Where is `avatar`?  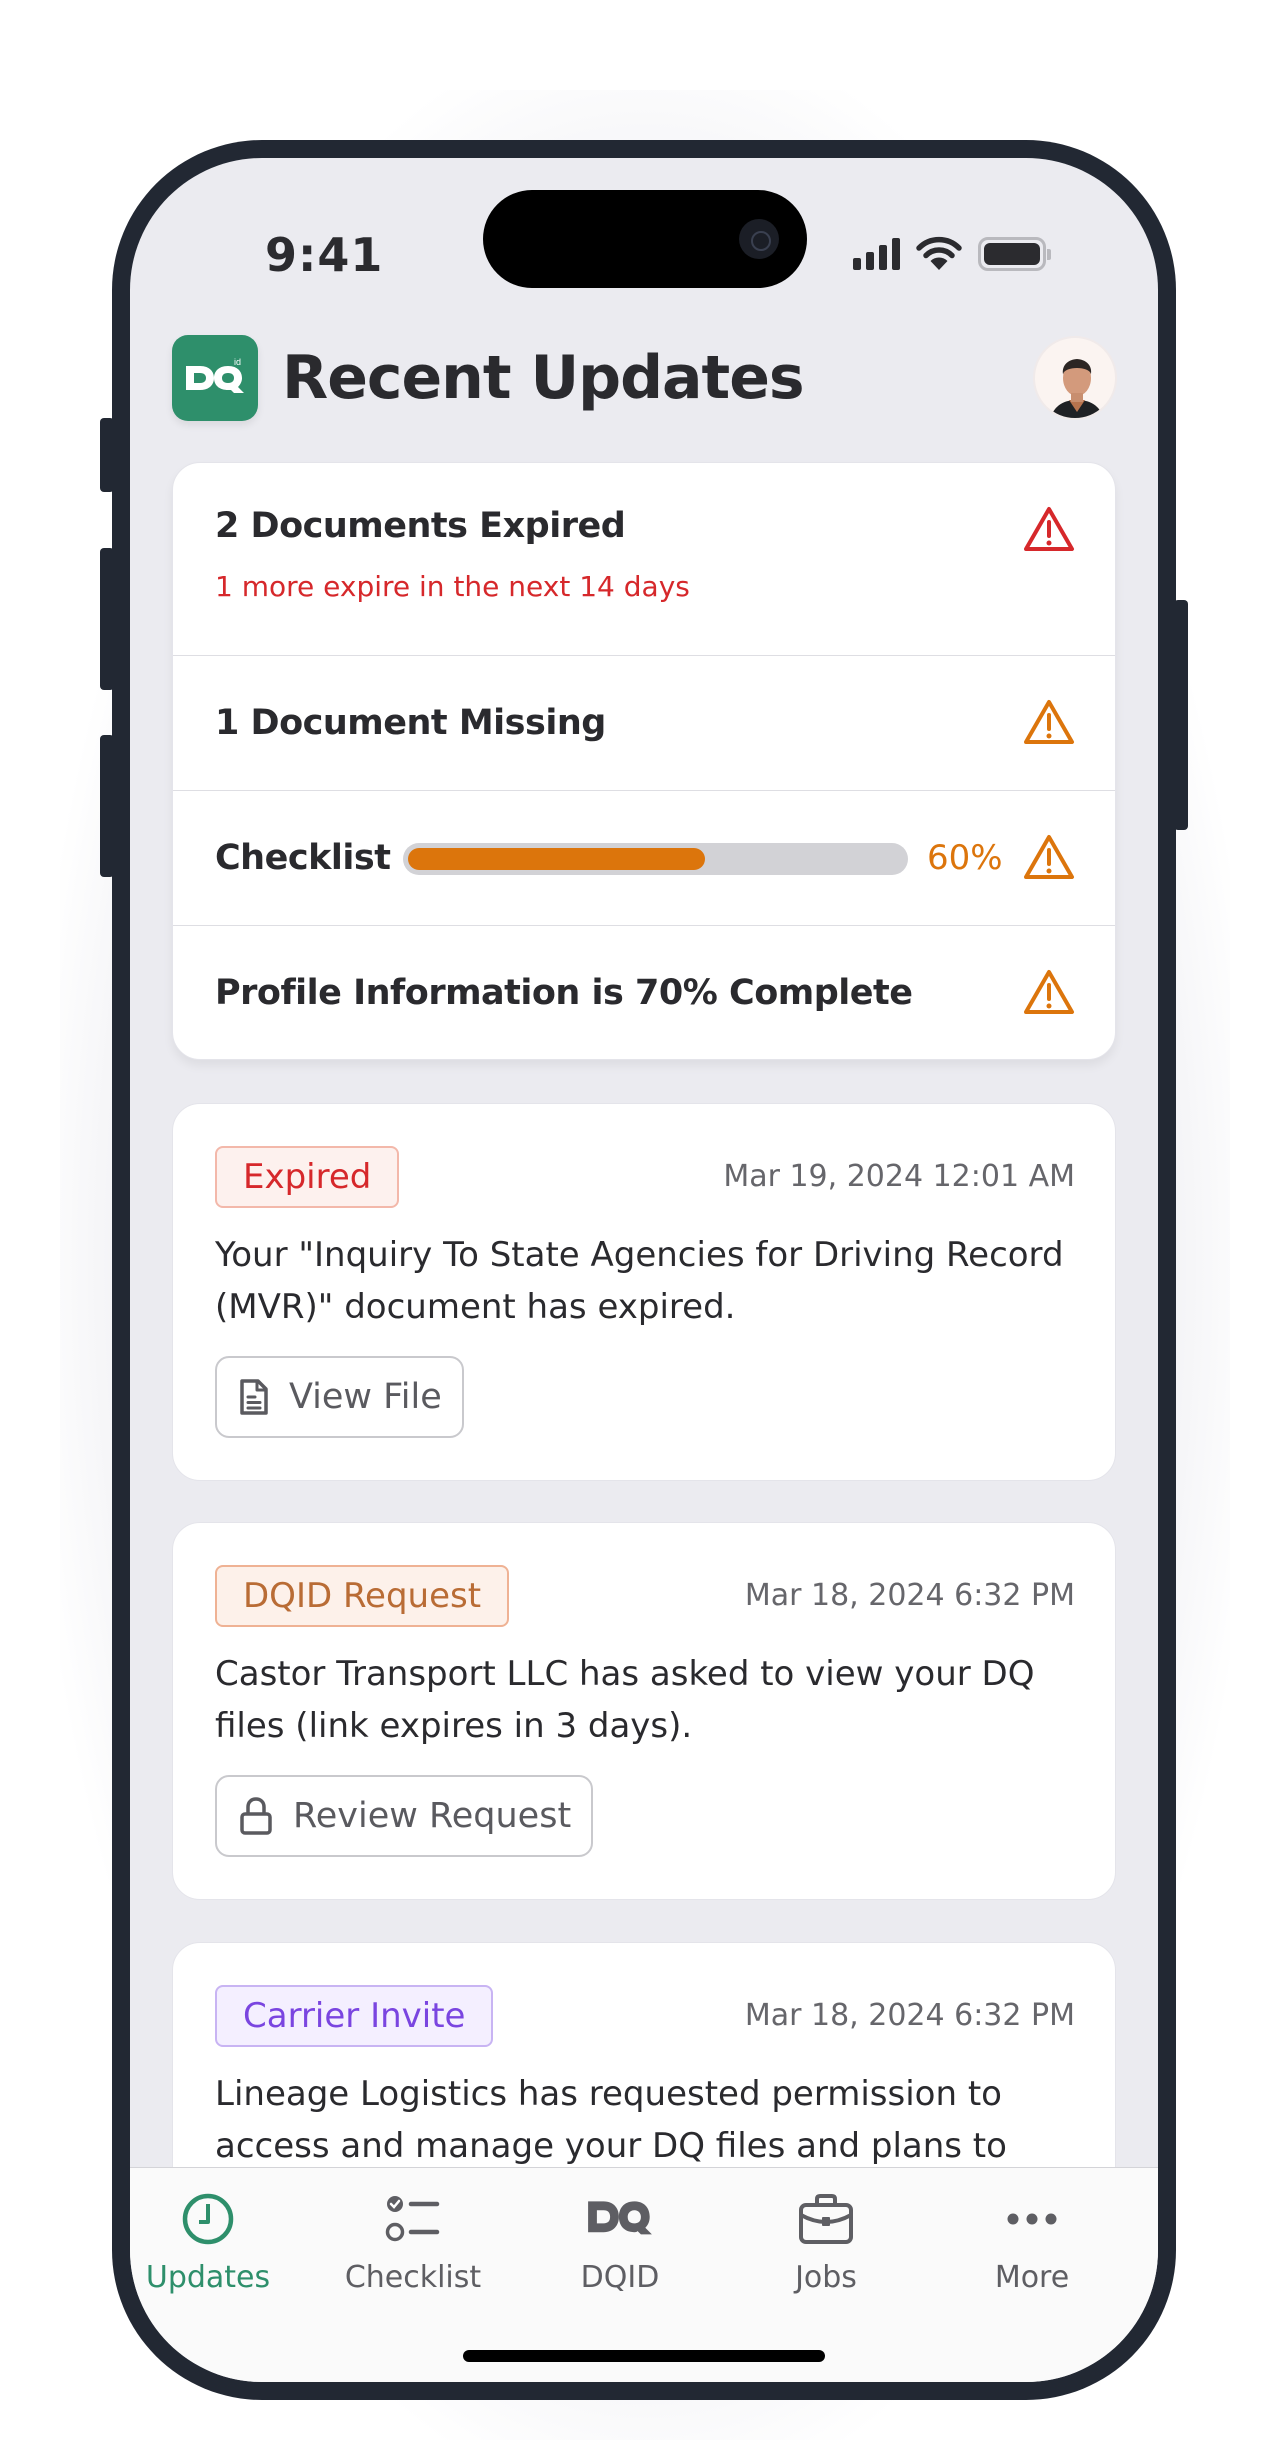 avatar is located at coordinates (1075, 378).